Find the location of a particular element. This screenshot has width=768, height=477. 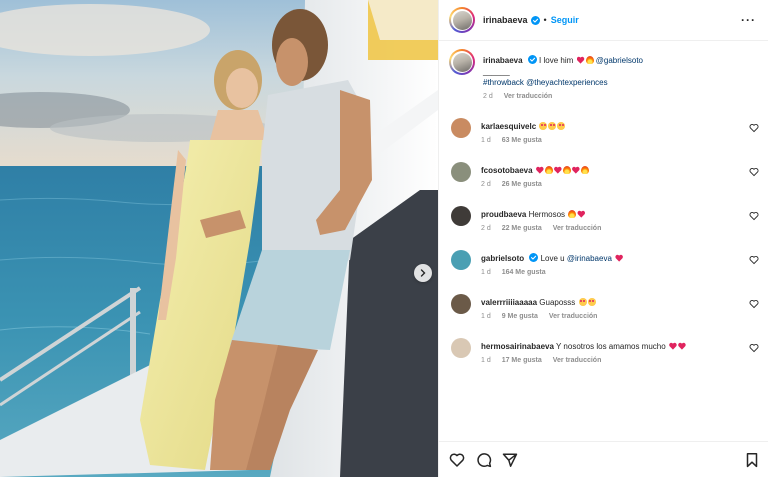

comment-username: gabrielsoto is located at coordinates (502, 258).